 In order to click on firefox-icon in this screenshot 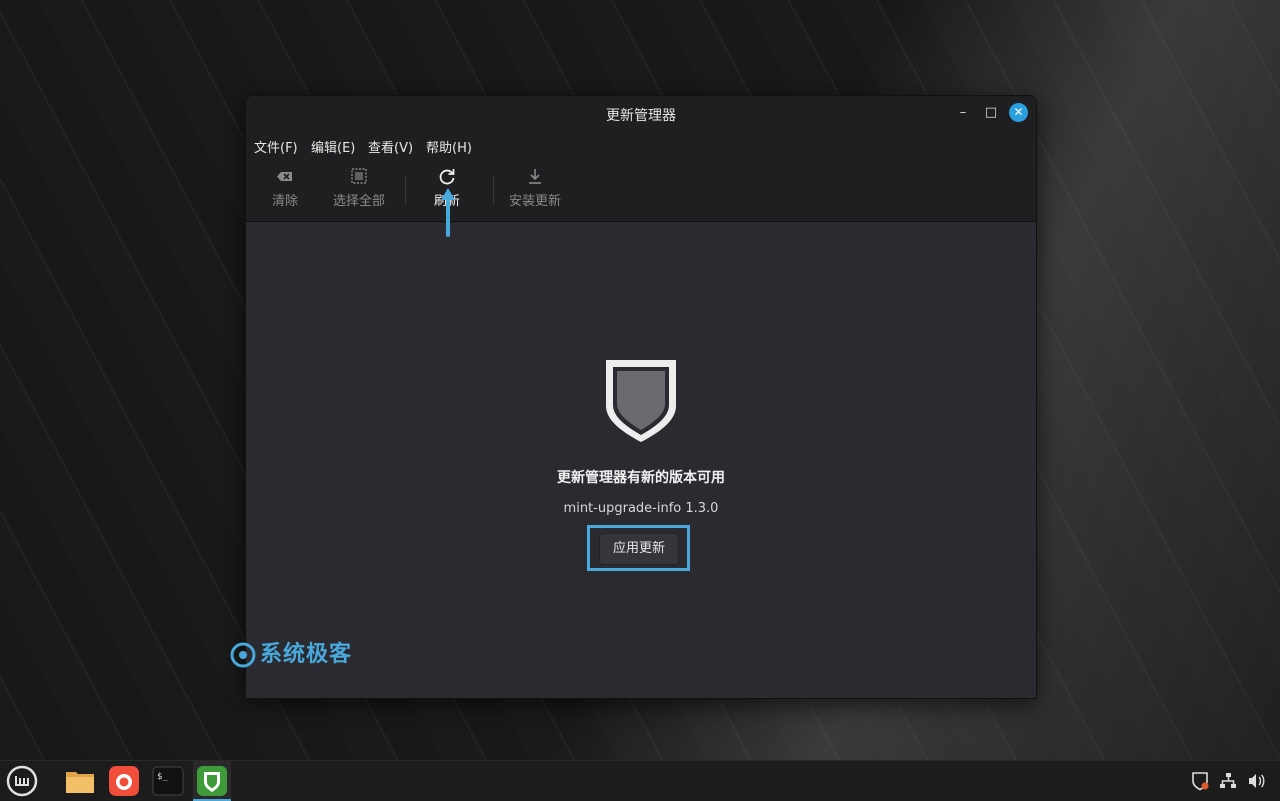, I will do `click(124, 781)`.